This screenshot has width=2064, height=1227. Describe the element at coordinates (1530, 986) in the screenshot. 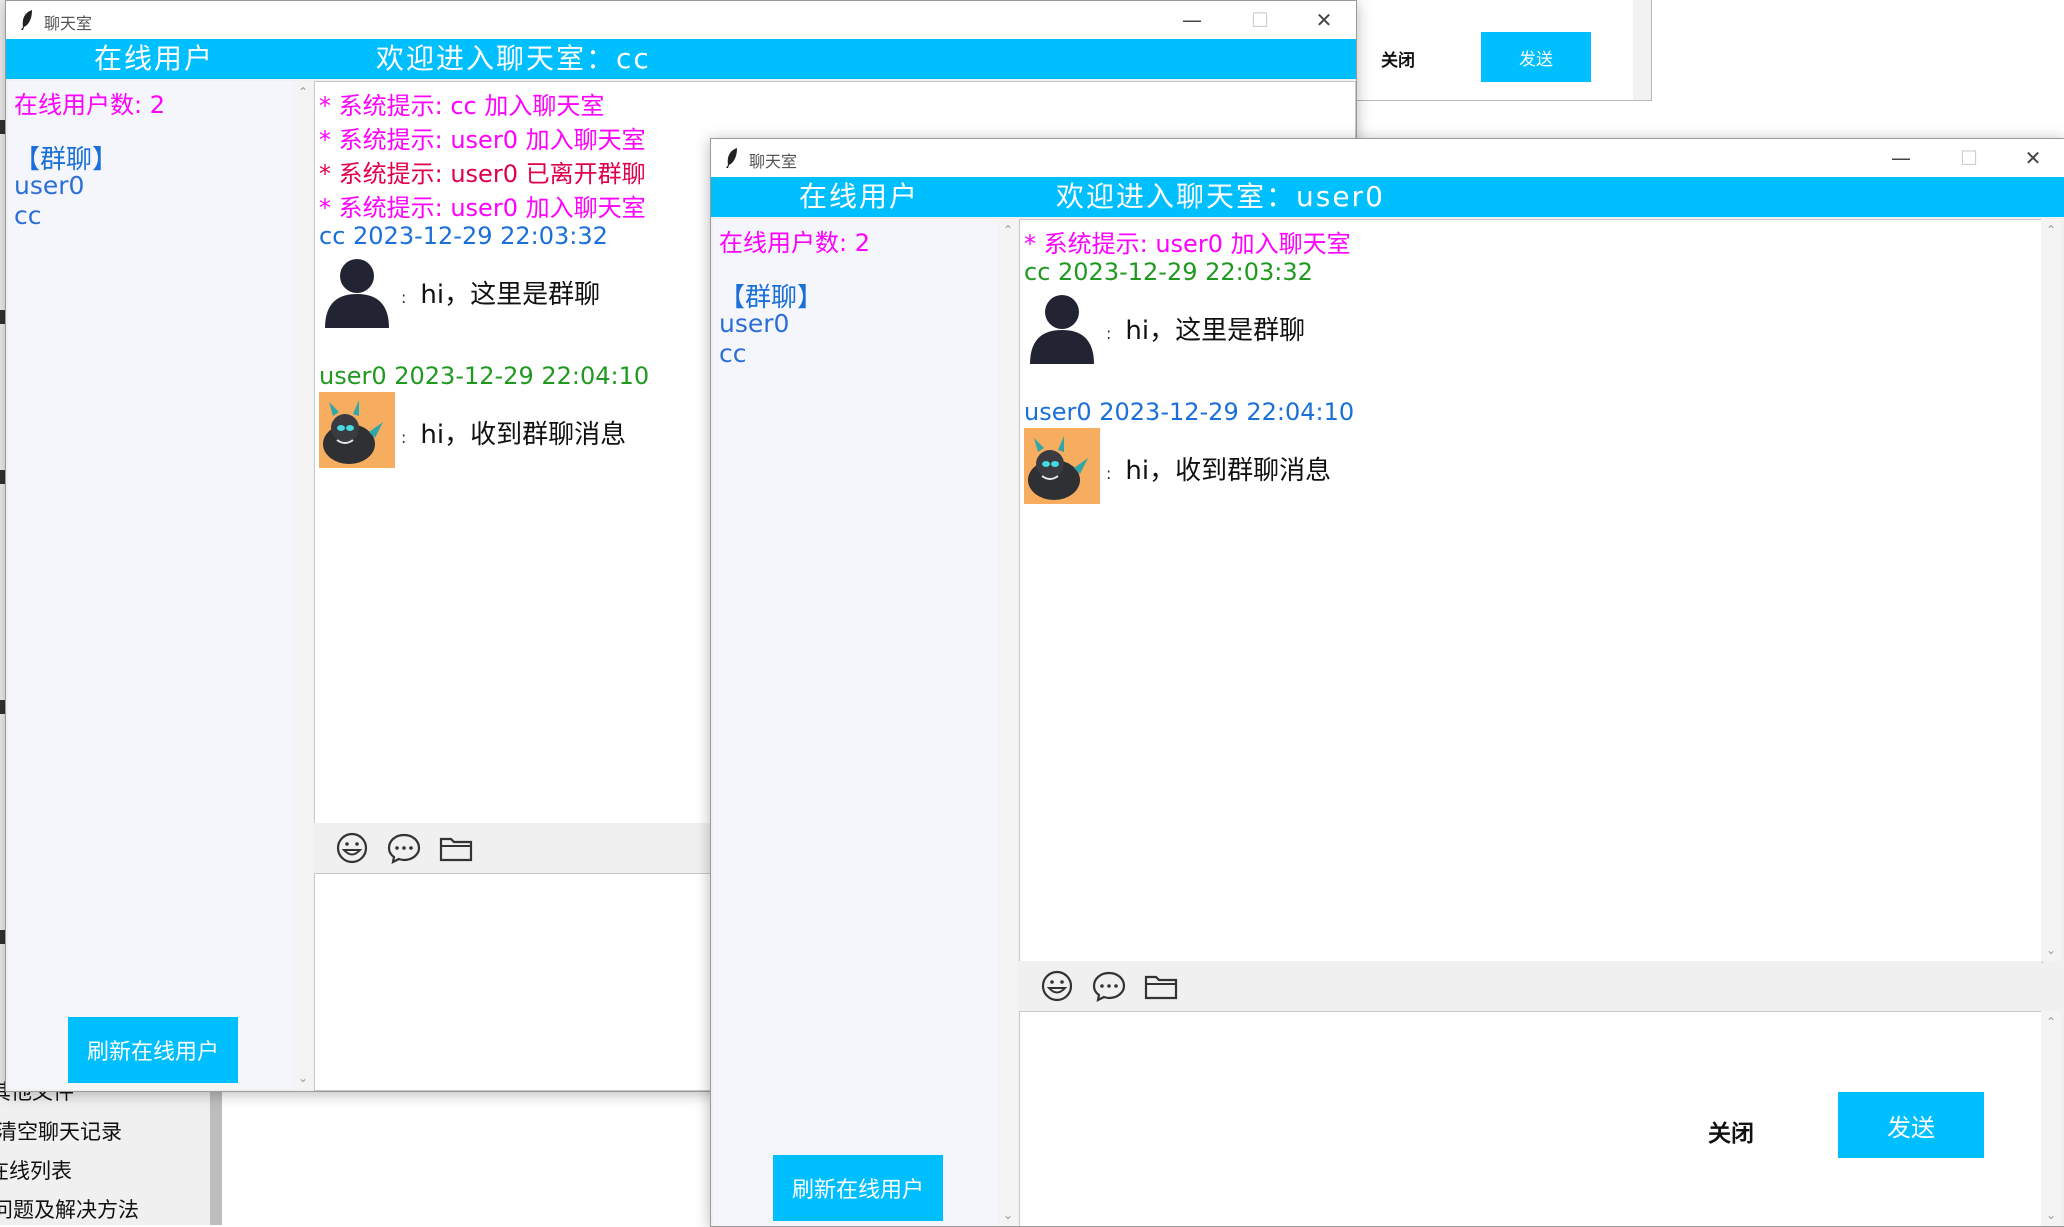

I see `message-toolbar` at that location.